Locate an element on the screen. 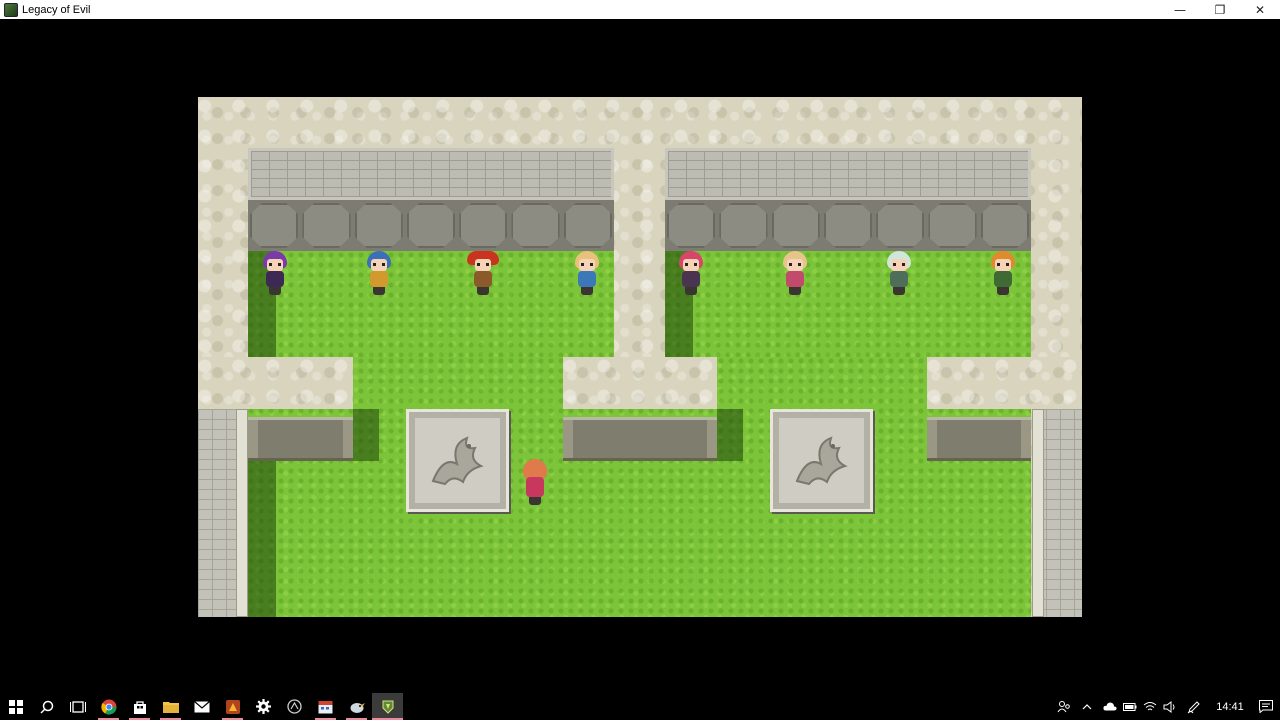  bird-app is located at coordinates (356, 706).